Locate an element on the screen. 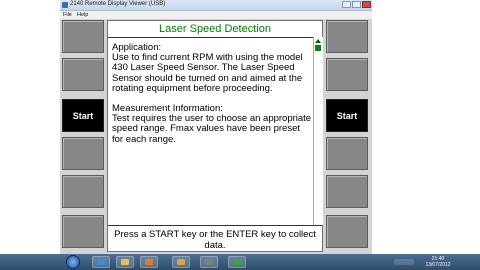 This screenshot has height=270, width=480. taskbar-clock: 21:40 13/07/2012 is located at coordinates (438, 262).